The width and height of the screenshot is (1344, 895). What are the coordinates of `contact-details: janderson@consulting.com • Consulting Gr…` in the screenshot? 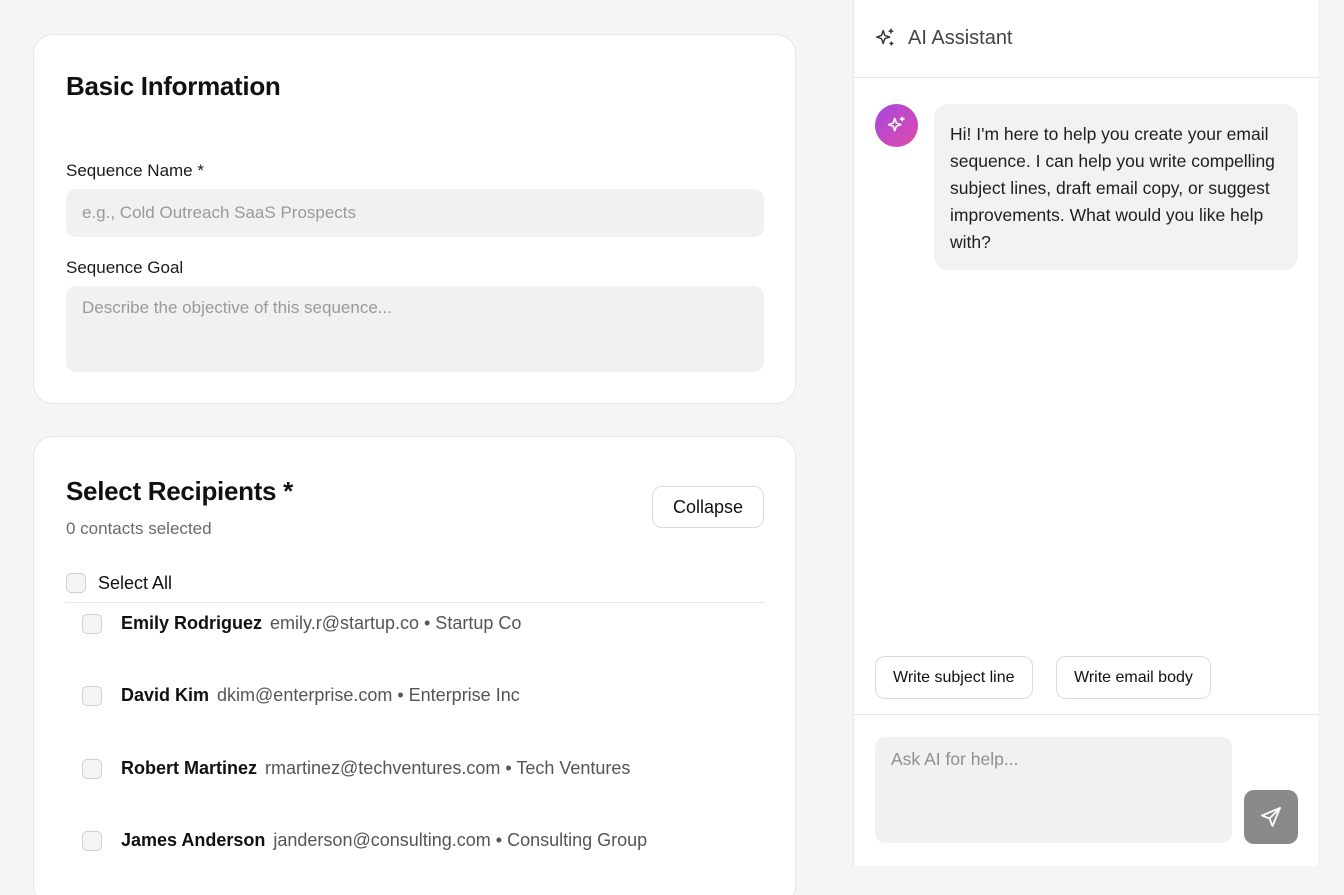 It's located at (460, 840).